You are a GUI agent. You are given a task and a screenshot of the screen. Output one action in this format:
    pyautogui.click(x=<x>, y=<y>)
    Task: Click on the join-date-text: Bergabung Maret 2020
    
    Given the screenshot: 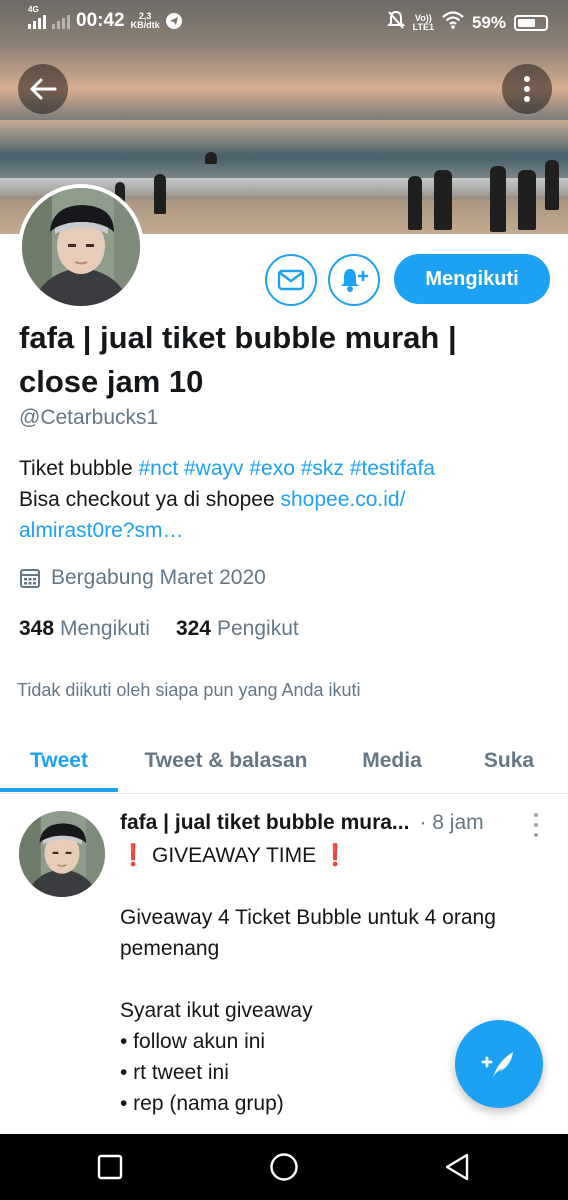 What is the action you would take?
    pyautogui.click(x=158, y=577)
    